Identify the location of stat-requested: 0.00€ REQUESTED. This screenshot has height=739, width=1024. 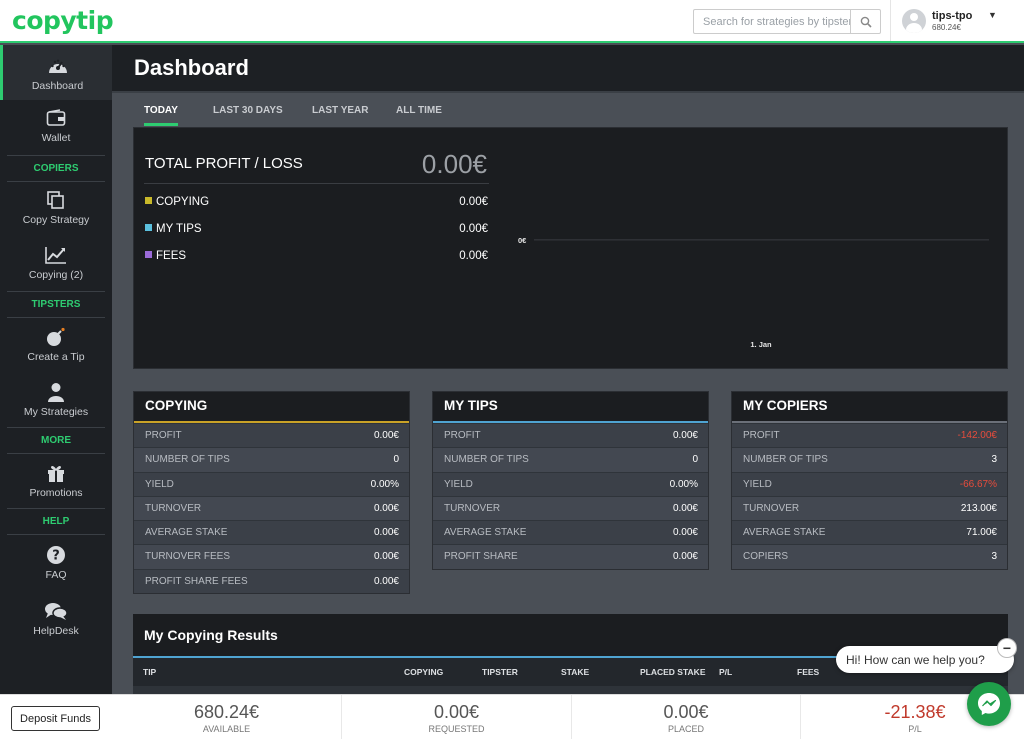
(456, 717).